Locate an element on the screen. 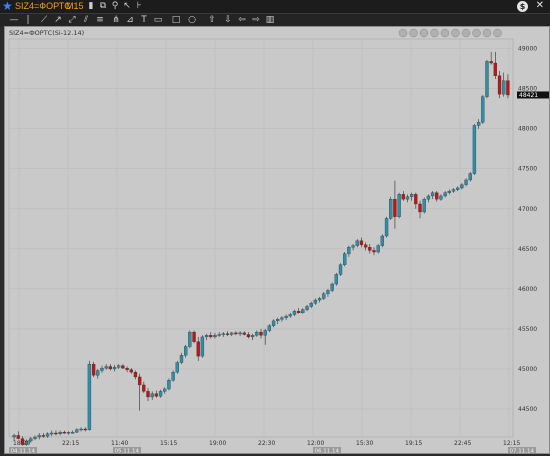 This screenshot has width=550, height=456. x-tick-label: 19:00 is located at coordinates (217, 443).